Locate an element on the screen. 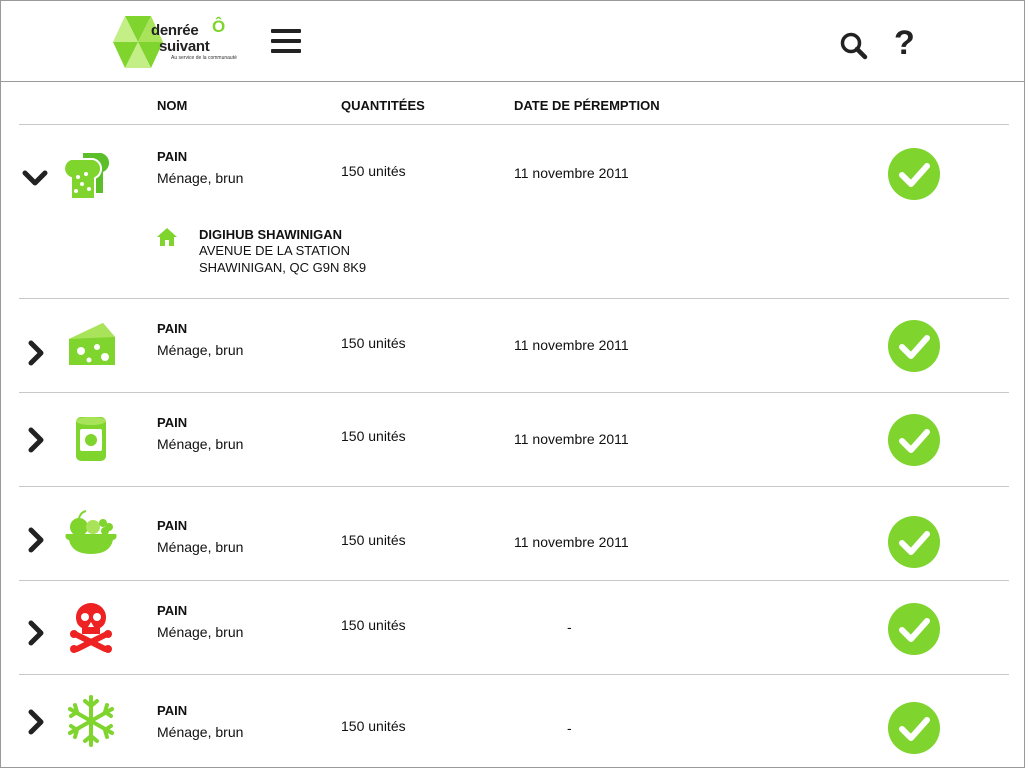 This screenshot has width=1025, height=768. address-street: AVENUE DE LA STATION is located at coordinates (274, 250).